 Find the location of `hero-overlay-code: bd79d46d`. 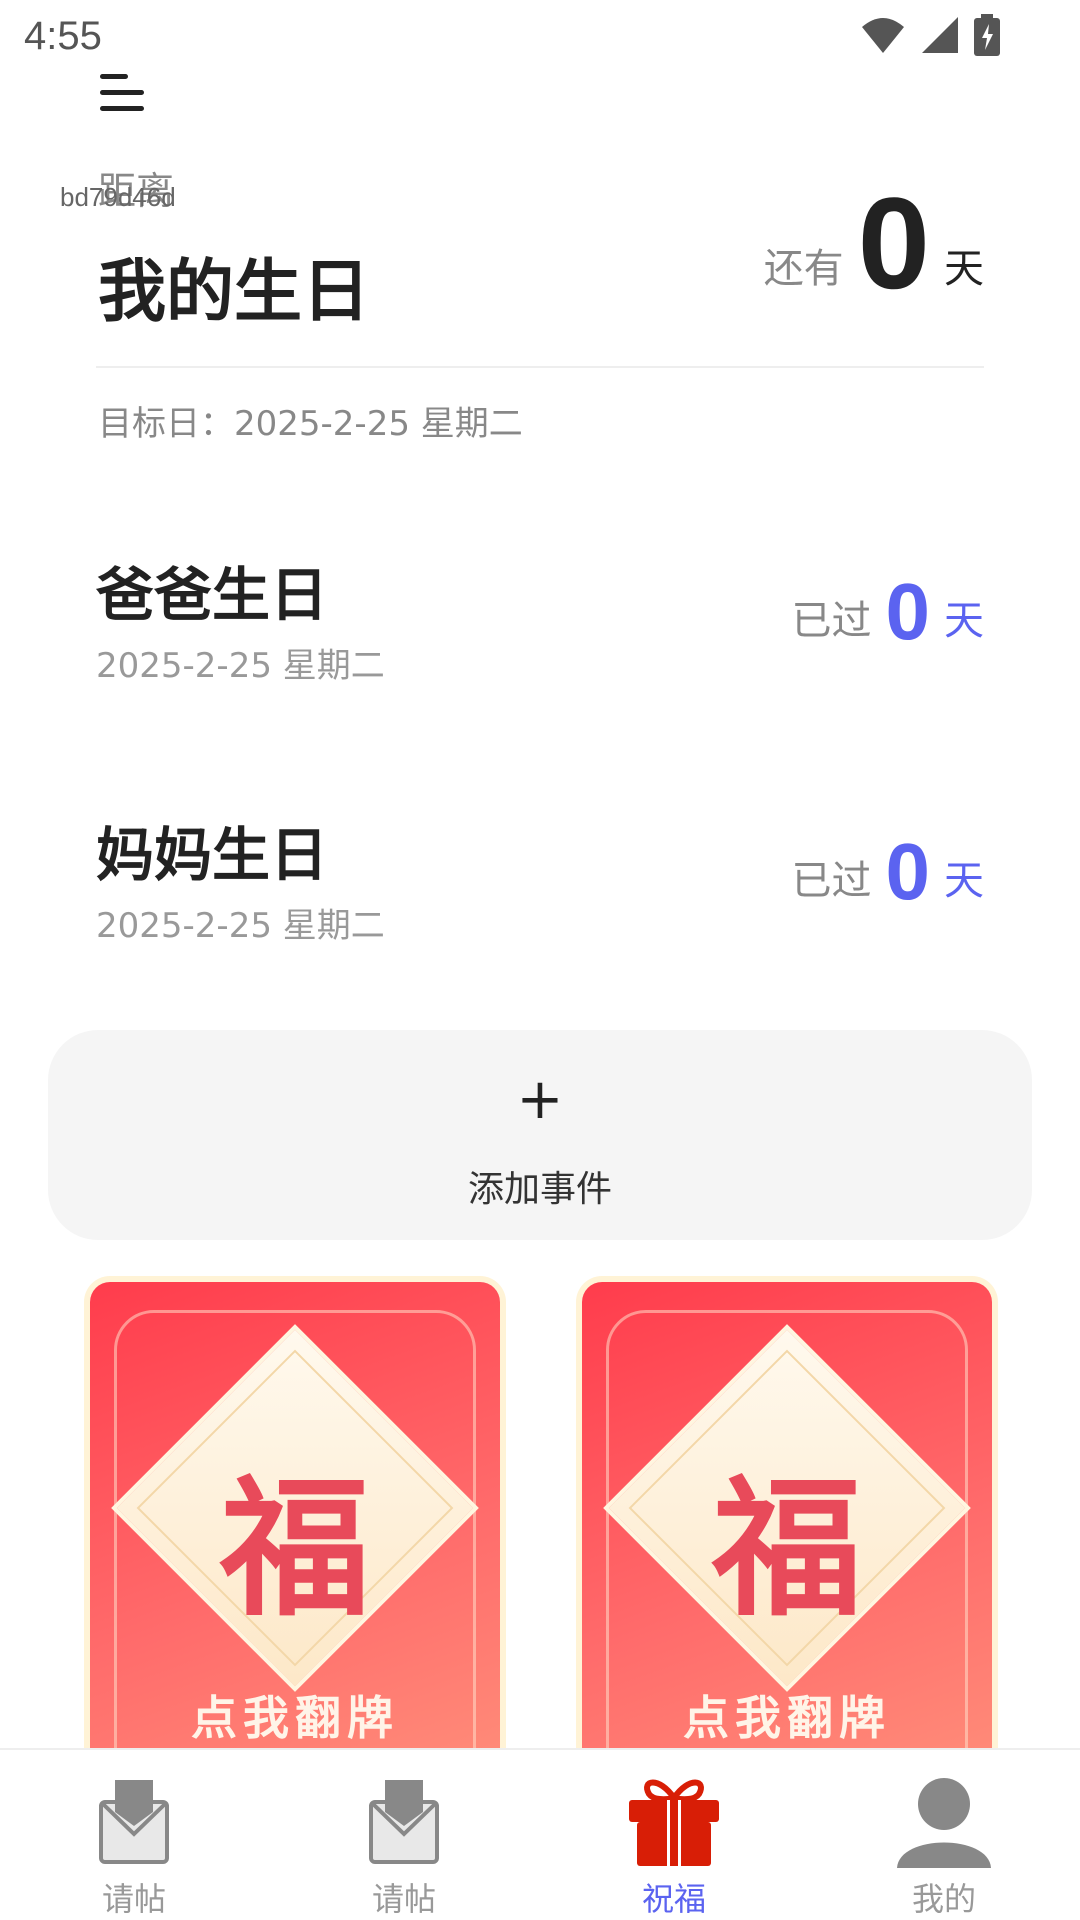

hero-overlay-code: bd79d46d is located at coordinates (118, 197).